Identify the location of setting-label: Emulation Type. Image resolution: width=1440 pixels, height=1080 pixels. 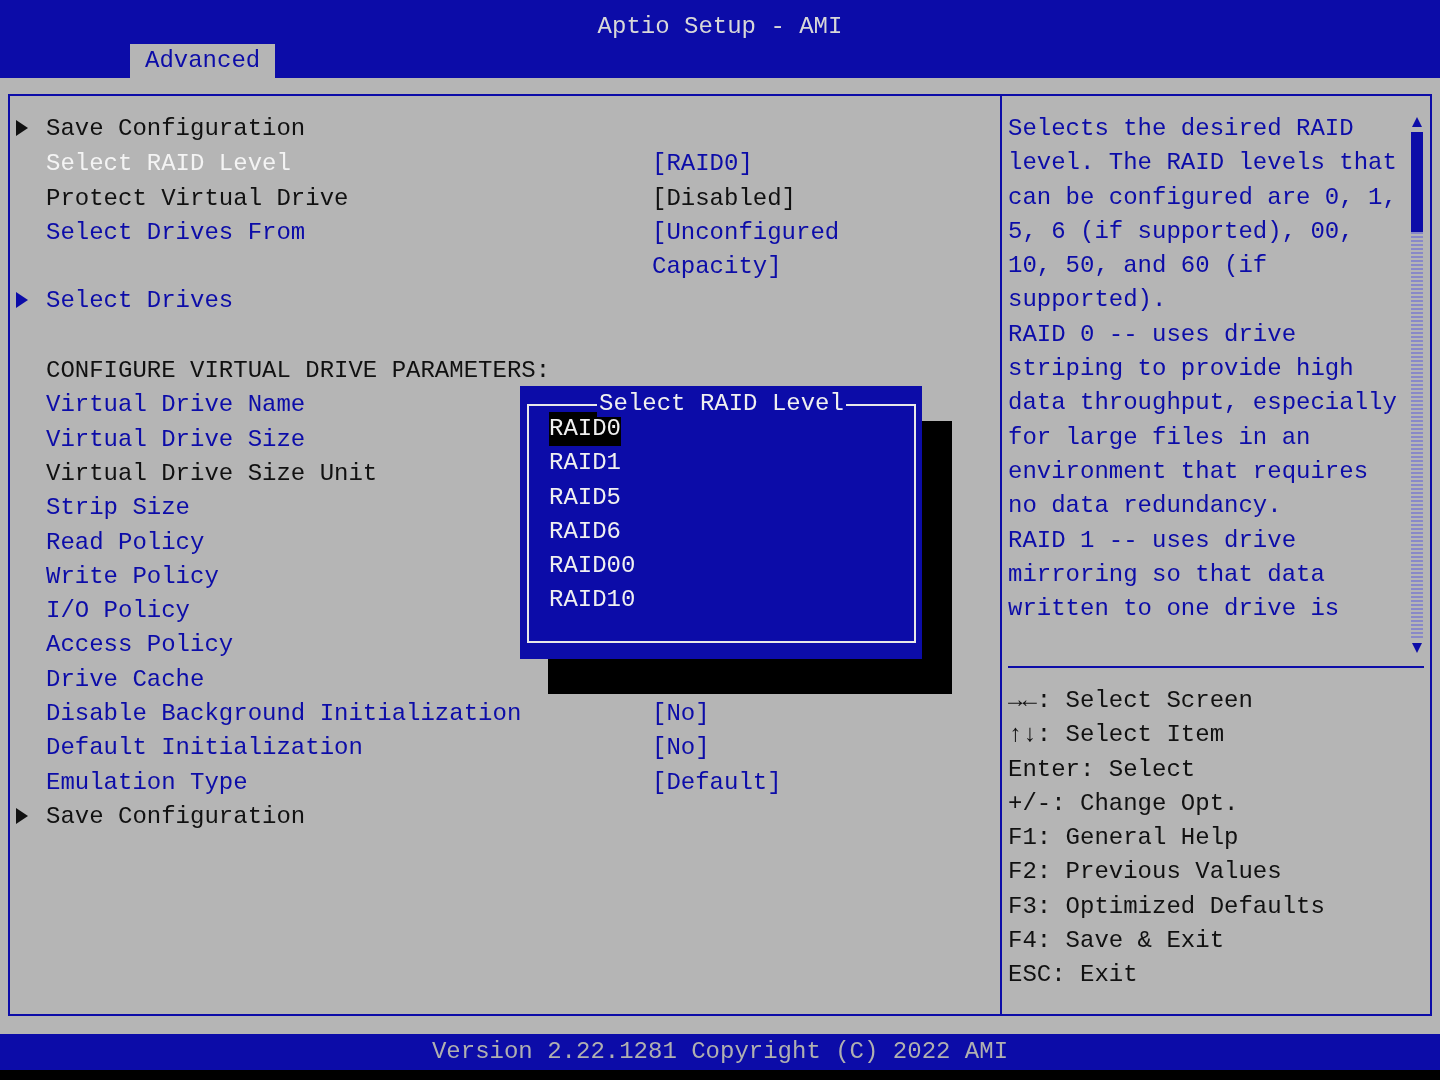
(147, 782).